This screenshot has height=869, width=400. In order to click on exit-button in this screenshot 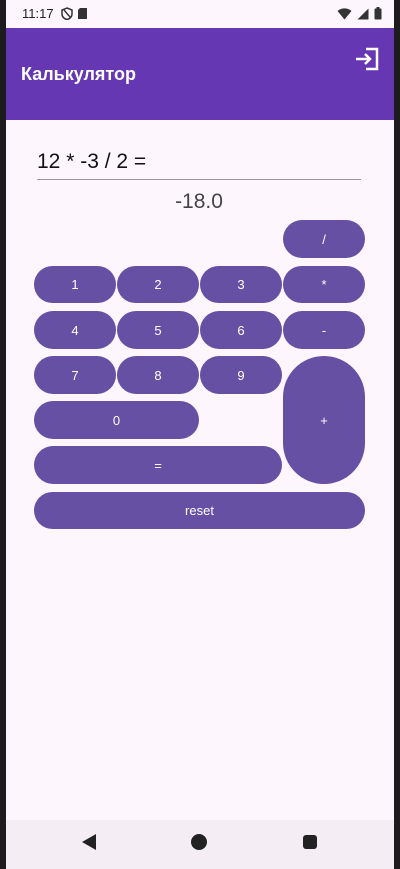, I will do `click(367, 59)`.